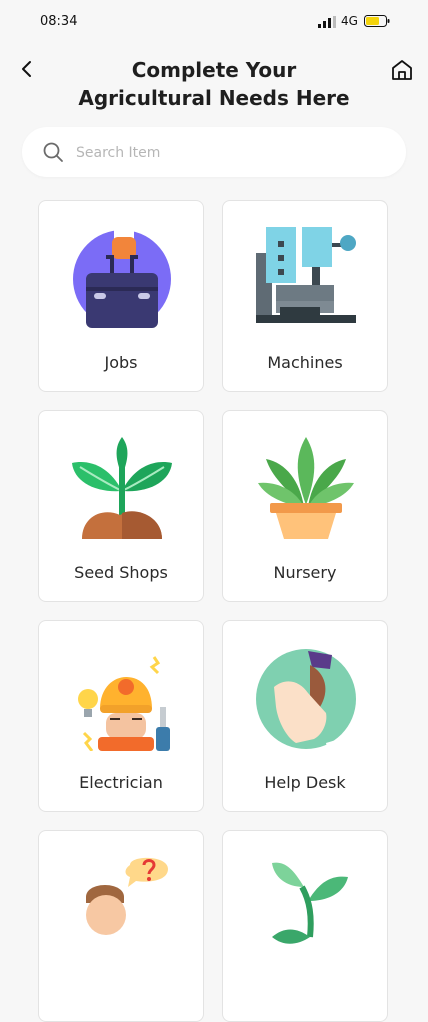  Describe the element at coordinates (122, 277) in the screenshot. I see `briefcase-icon` at that location.